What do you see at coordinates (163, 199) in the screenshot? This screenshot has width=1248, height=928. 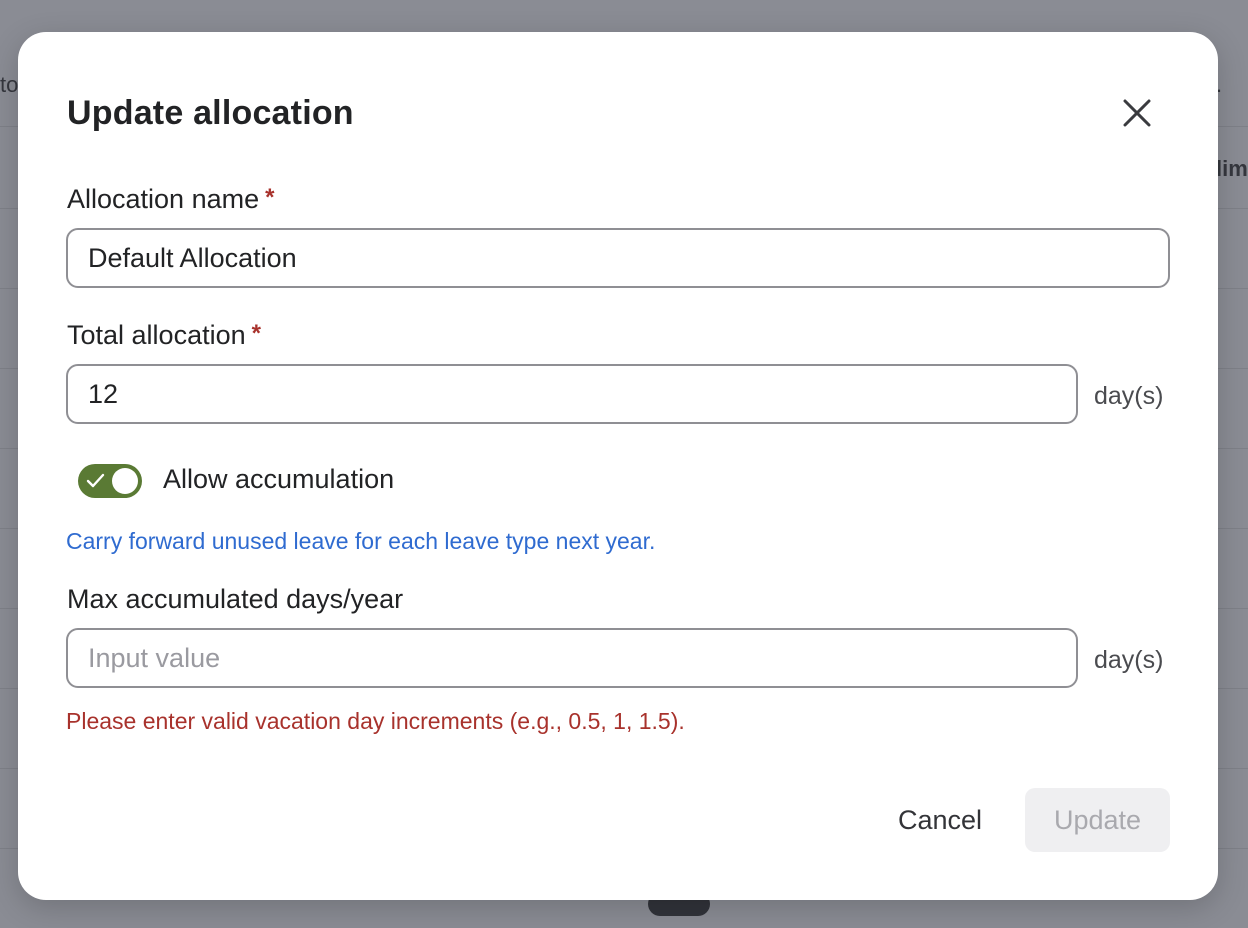 I see `allocation-name-label-text: Allocation name` at bounding box center [163, 199].